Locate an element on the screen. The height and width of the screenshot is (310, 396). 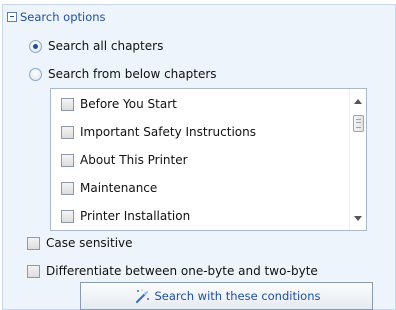
list-item: Printer Installation is located at coordinates (125, 216).